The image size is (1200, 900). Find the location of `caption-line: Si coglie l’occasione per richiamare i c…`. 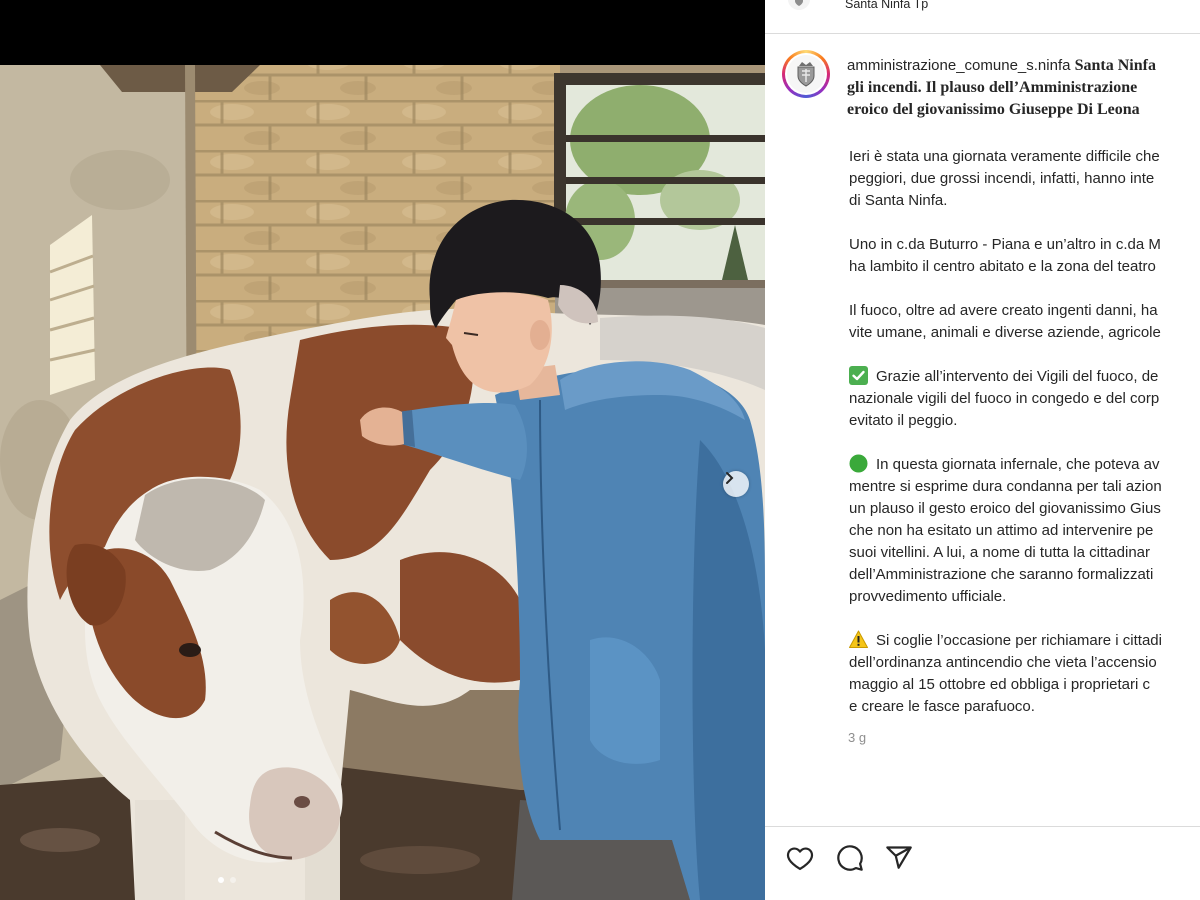

caption-line: Si coglie l’occasione per richiamare i c… is located at coordinates (1019, 640).